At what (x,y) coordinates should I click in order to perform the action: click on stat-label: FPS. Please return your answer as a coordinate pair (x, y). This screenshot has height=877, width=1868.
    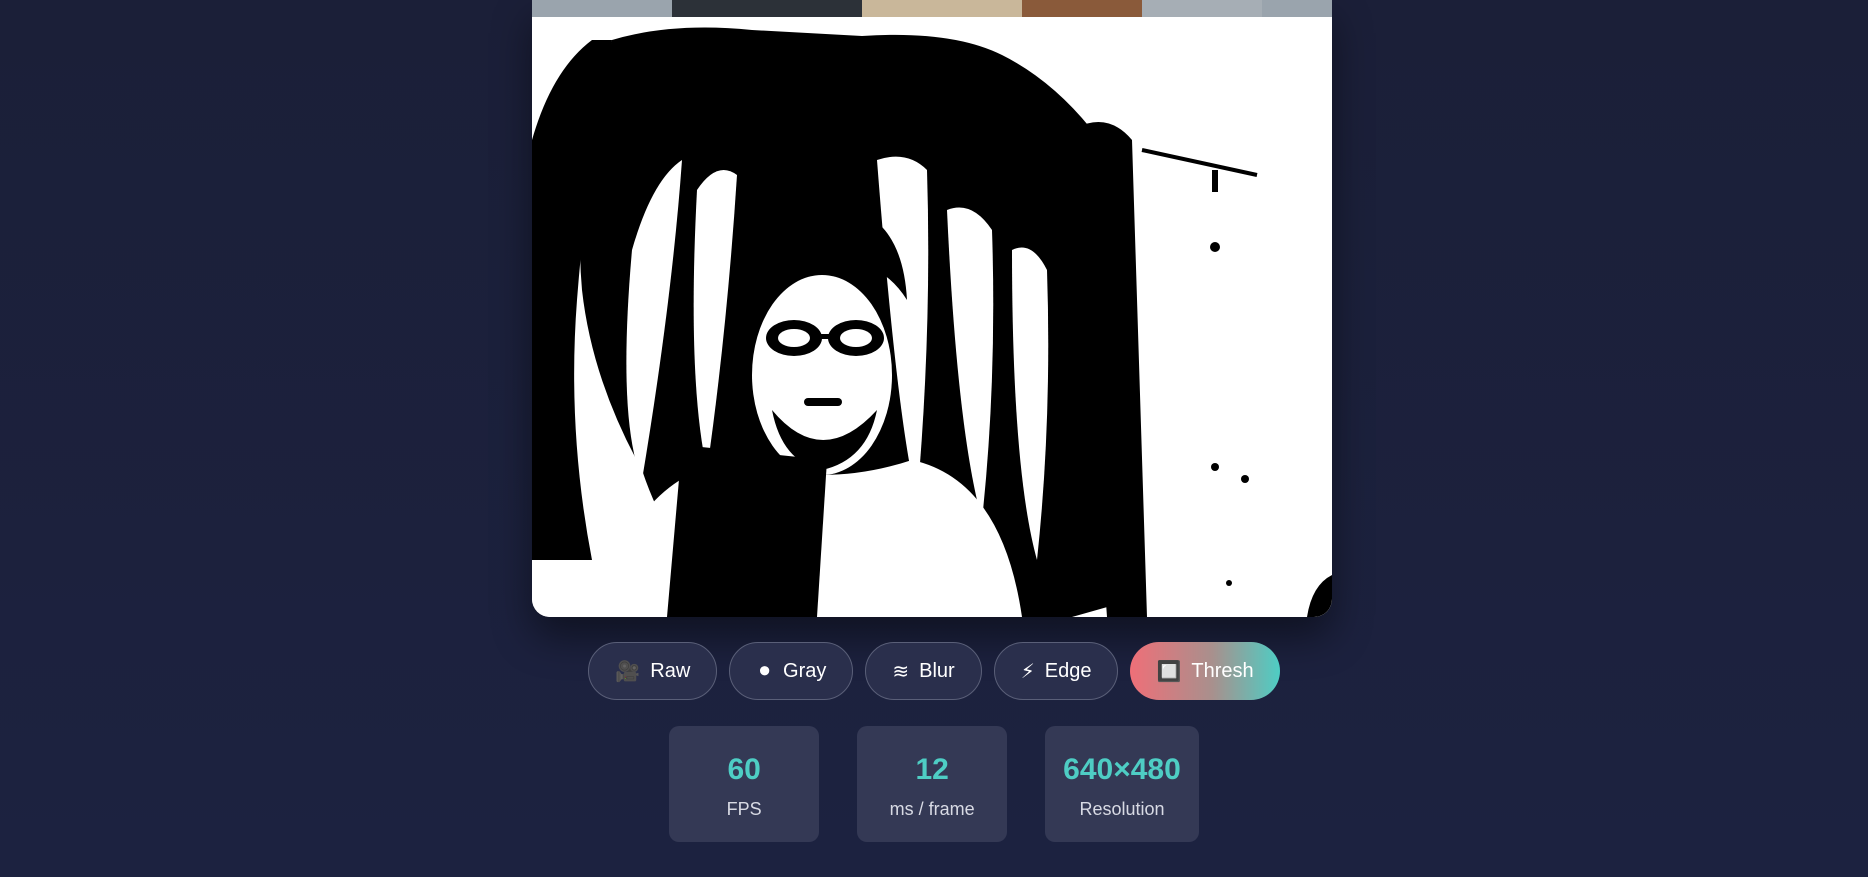
    Looking at the image, I should click on (744, 808).